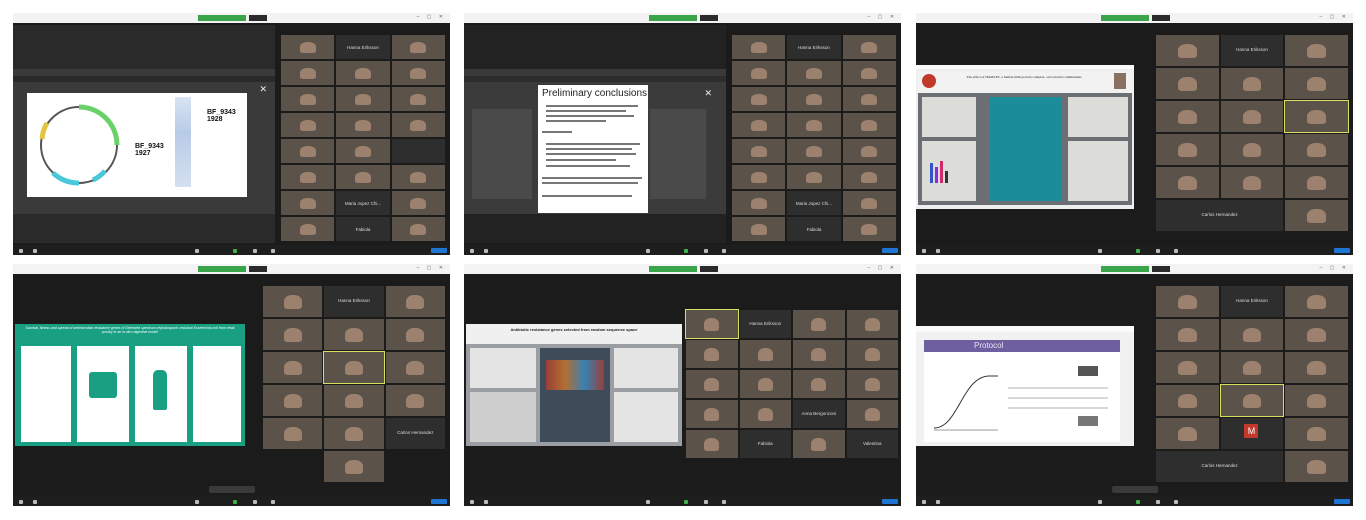  What do you see at coordinates (814, 229) in the screenshot?
I see `participant-tile: Fabiola` at bounding box center [814, 229].